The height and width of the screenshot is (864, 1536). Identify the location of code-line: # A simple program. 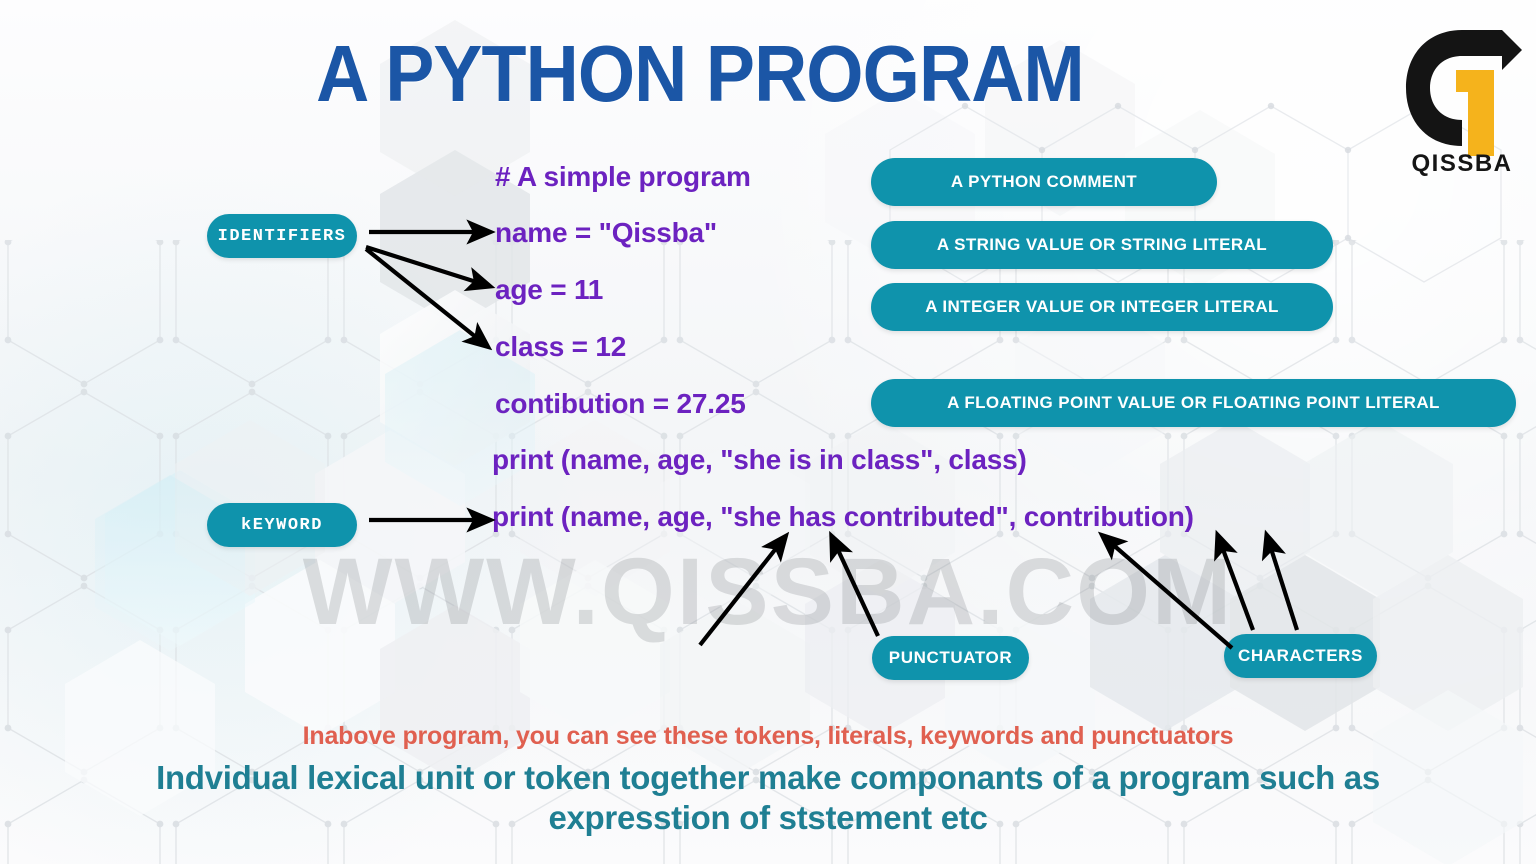
(623, 176).